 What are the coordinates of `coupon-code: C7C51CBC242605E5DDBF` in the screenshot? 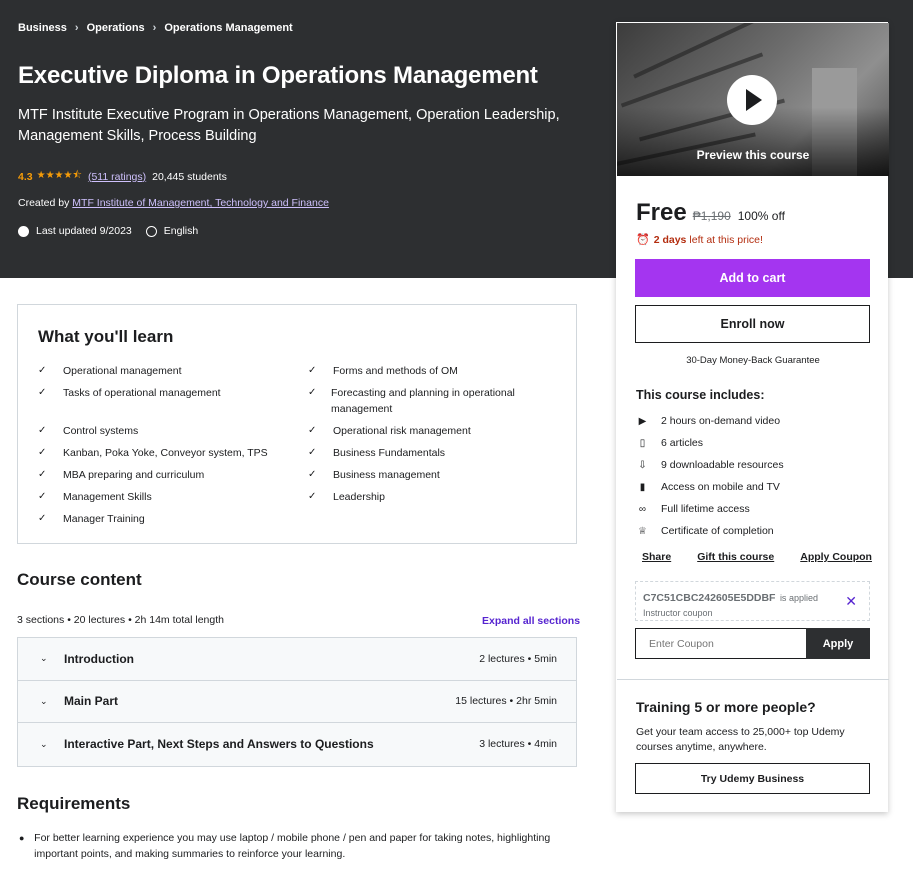 It's located at (709, 598).